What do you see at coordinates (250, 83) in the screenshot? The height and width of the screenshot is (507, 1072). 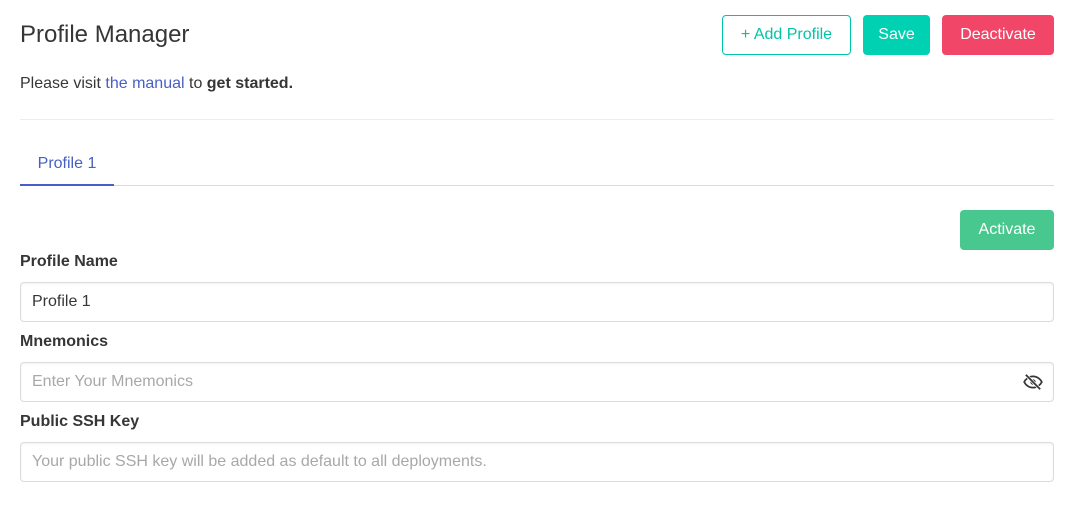 I see `intro-bold: get started.` at bounding box center [250, 83].